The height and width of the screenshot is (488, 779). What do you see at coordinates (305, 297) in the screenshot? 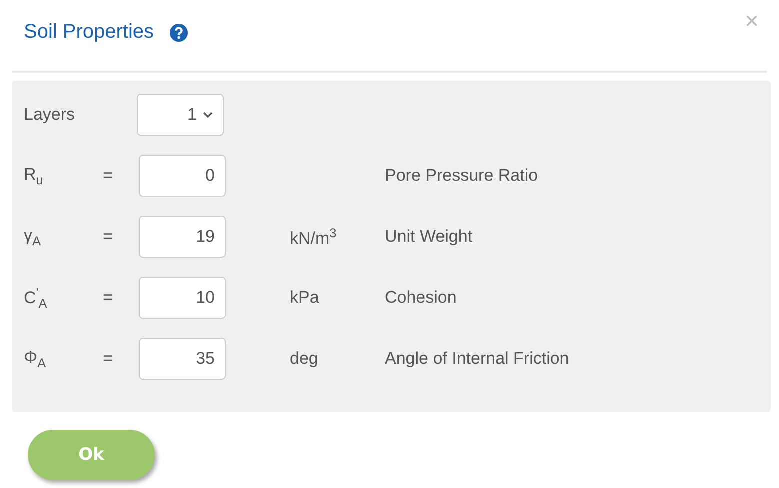
I see `unit-label: kPa` at bounding box center [305, 297].